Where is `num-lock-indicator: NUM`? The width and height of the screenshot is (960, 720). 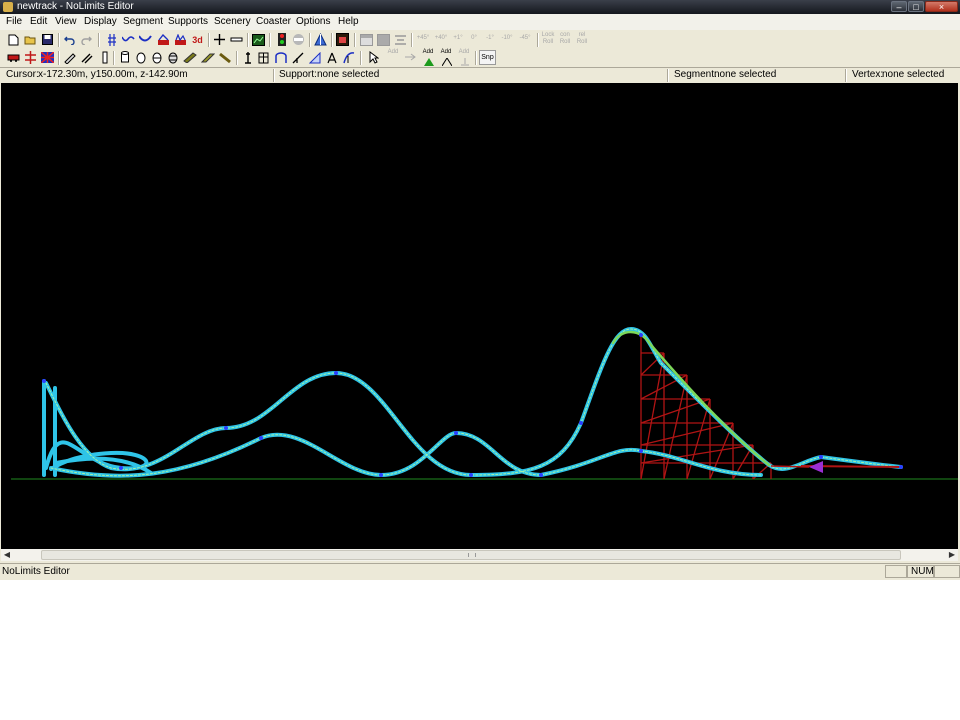
num-lock-indicator: NUM is located at coordinates (920, 571).